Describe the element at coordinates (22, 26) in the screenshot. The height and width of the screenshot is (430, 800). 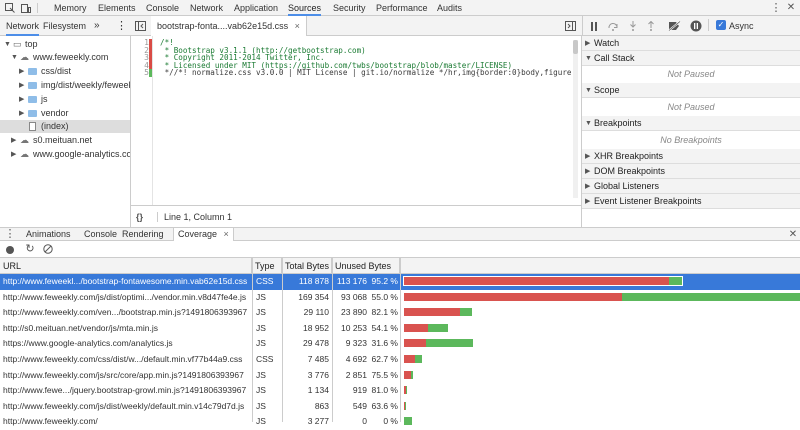
I see `tab-network: Network` at that location.